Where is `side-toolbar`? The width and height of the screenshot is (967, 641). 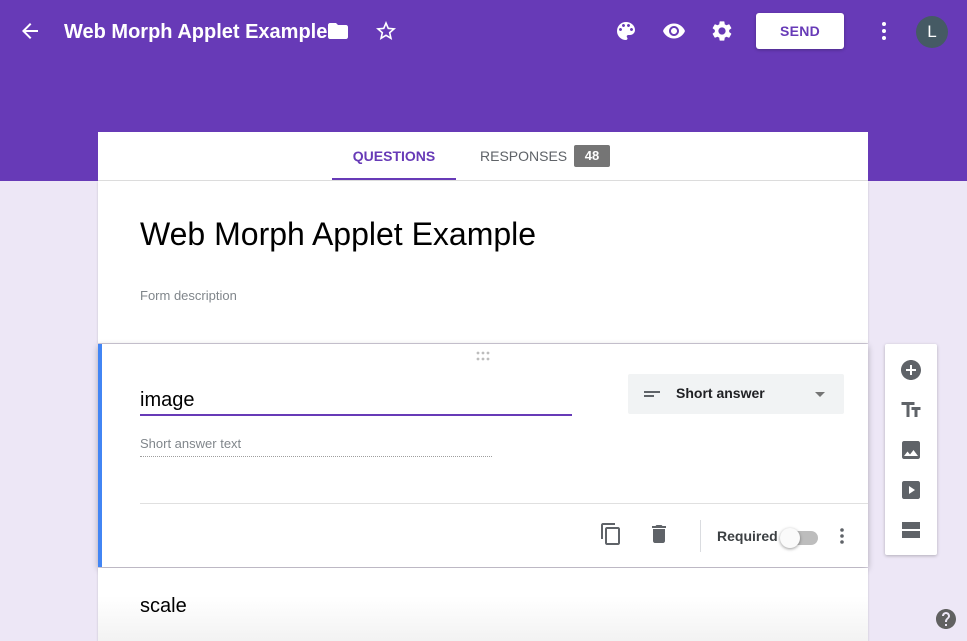 side-toolbar is located at coordinates (911, 449).